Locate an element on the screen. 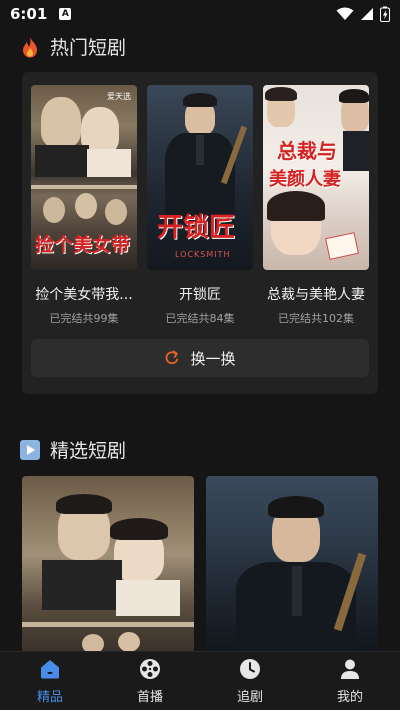 The image size is (400, 710). nav-item-following: 追剧 is located at coordinates (250, 681).